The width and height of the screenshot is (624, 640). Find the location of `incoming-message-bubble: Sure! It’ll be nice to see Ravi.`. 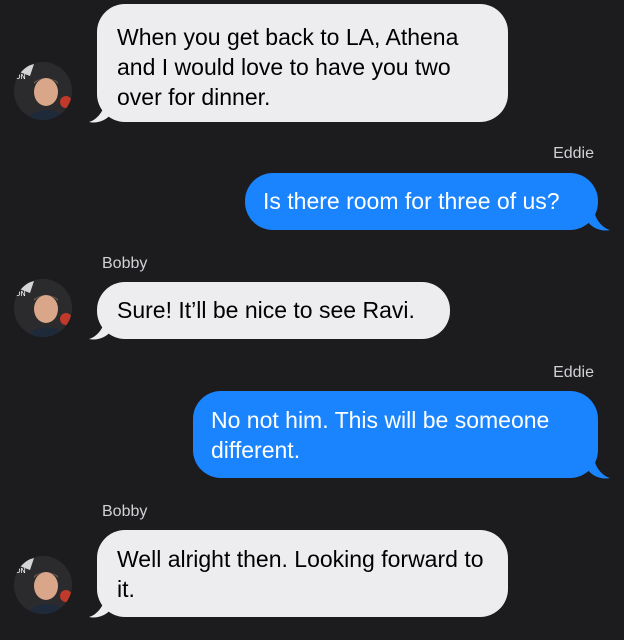

incoming-message-bubble: Sure! It’ll be nice to see Ravi. is located at coordinates (273, 310).